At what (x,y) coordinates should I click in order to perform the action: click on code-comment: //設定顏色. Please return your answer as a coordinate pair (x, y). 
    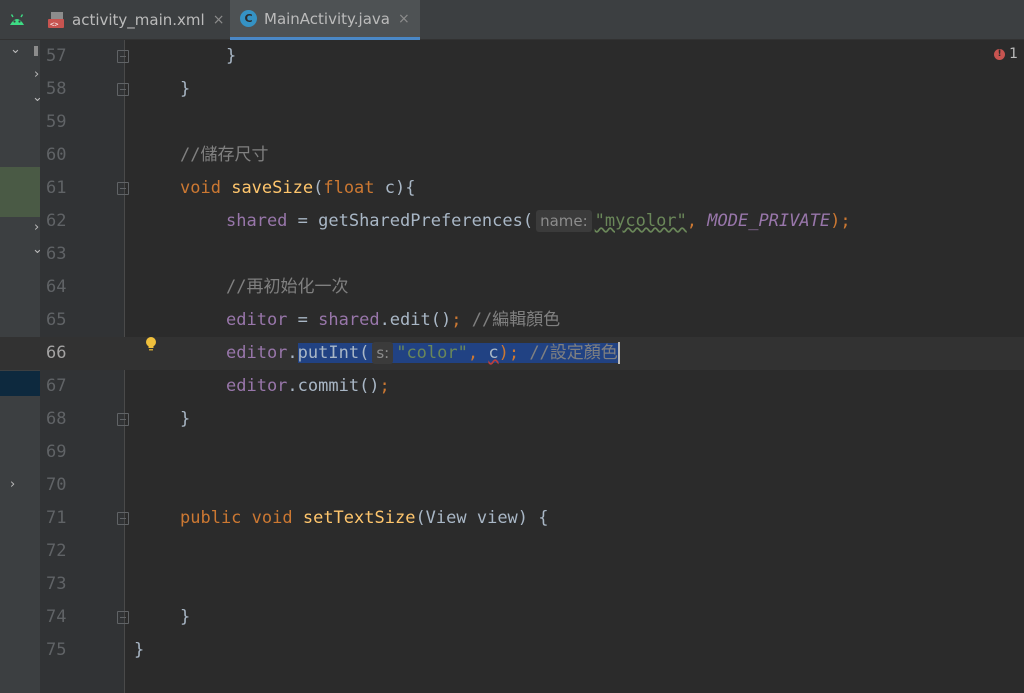
    Looking at the image, I should click on (568, 353).